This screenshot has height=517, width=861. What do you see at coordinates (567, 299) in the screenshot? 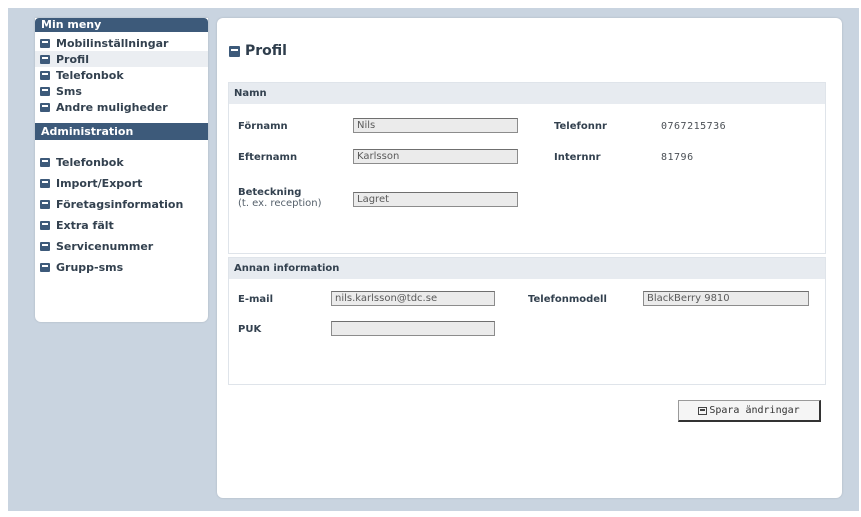
I see `phone-model-label: Telefonmodell` at bounding box center [567, 299].